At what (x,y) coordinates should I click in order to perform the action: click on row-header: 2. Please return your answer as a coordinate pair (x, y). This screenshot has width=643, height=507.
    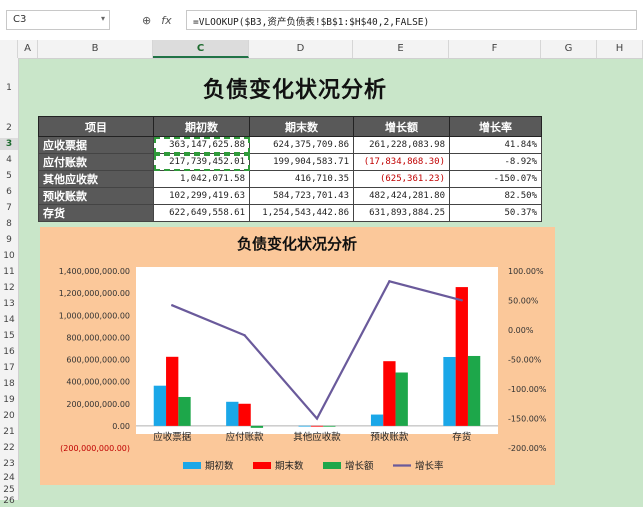
    Looking at the image, I should click on (9, 128).